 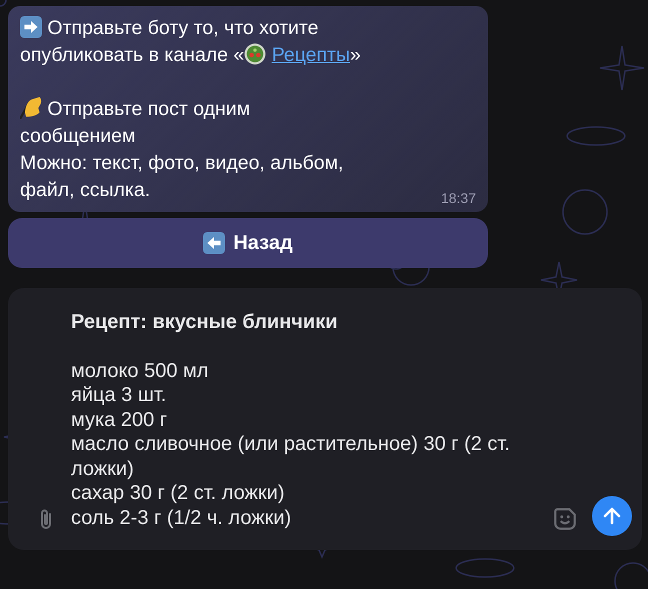 I want to click on salad-bowl-icon, so click(x=255, y=54).